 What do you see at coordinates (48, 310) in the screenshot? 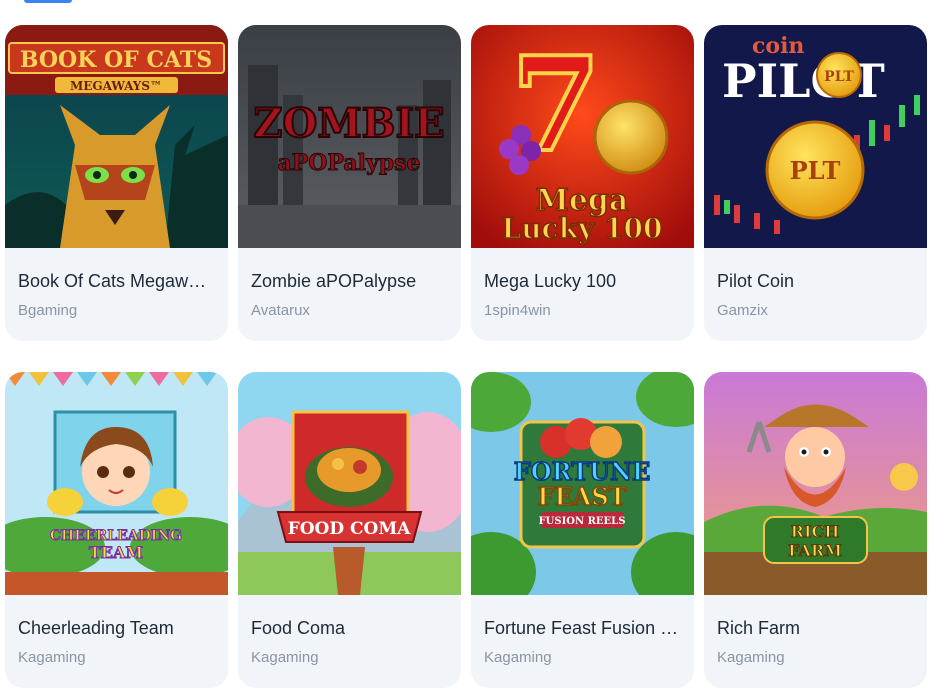
I see `game-provider: Bgaming` at bounding box center [48, 310].